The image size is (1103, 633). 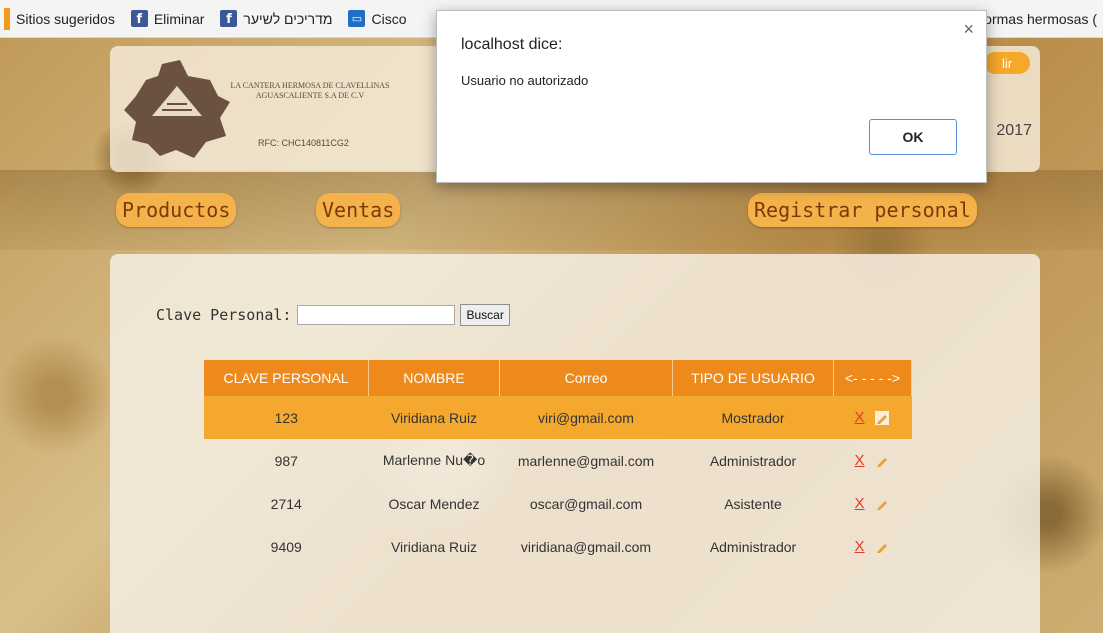 I want to click on cell-correo: marlenne@gmail.com, so click(x=586, y=460).